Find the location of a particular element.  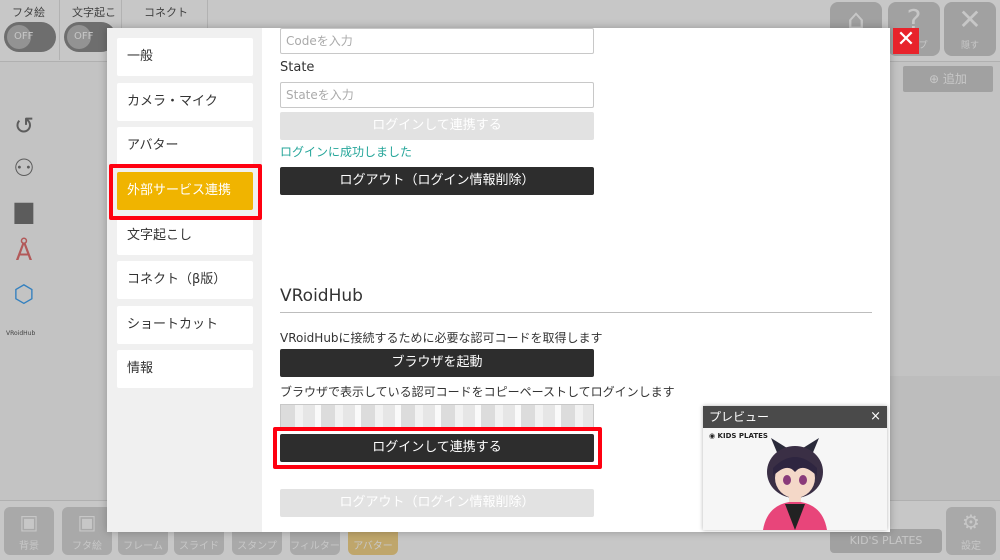

highlight-login-button is located at coordinates (437, 448).